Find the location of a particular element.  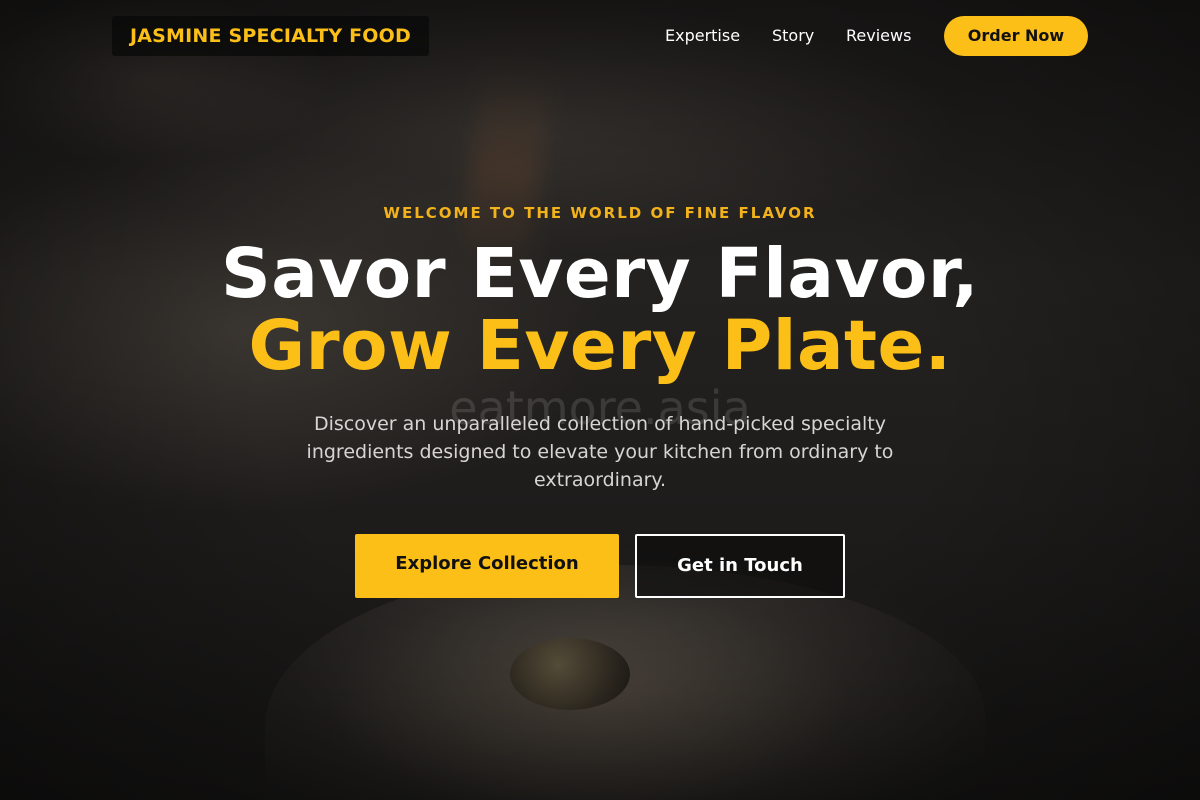

main-nav: Expertise Story Reviews Order Now is located at coordinates (868, 36).